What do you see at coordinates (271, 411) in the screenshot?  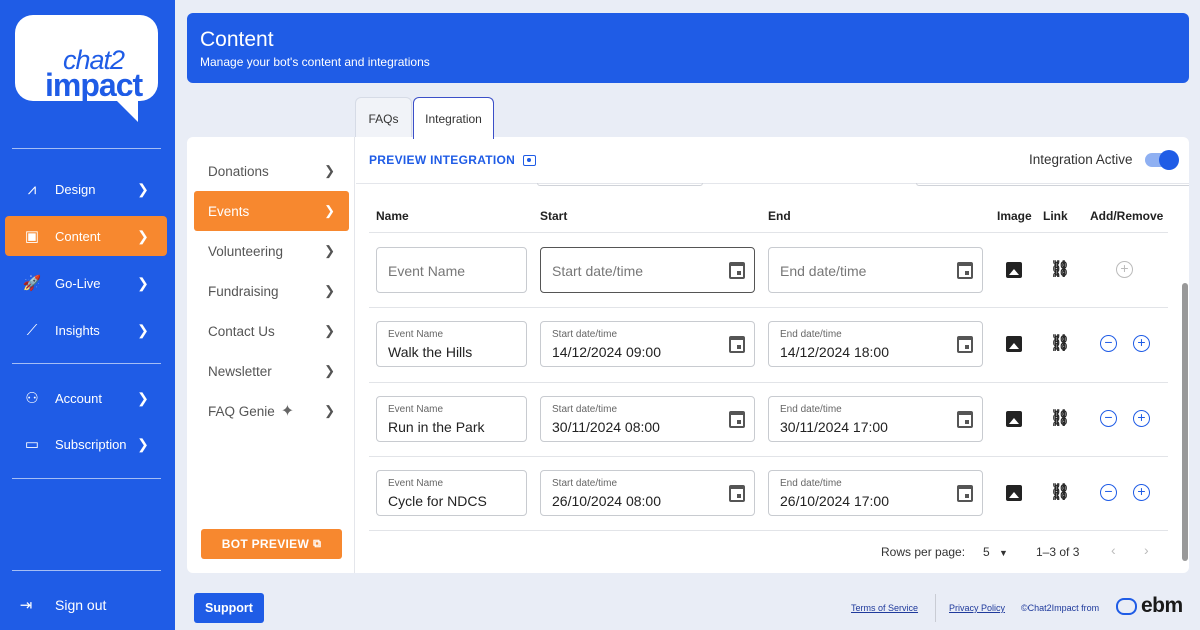 I see `subnav-item-faq-genie: FAQ Genie ✦ ❯` at bounding box center [271, 411].